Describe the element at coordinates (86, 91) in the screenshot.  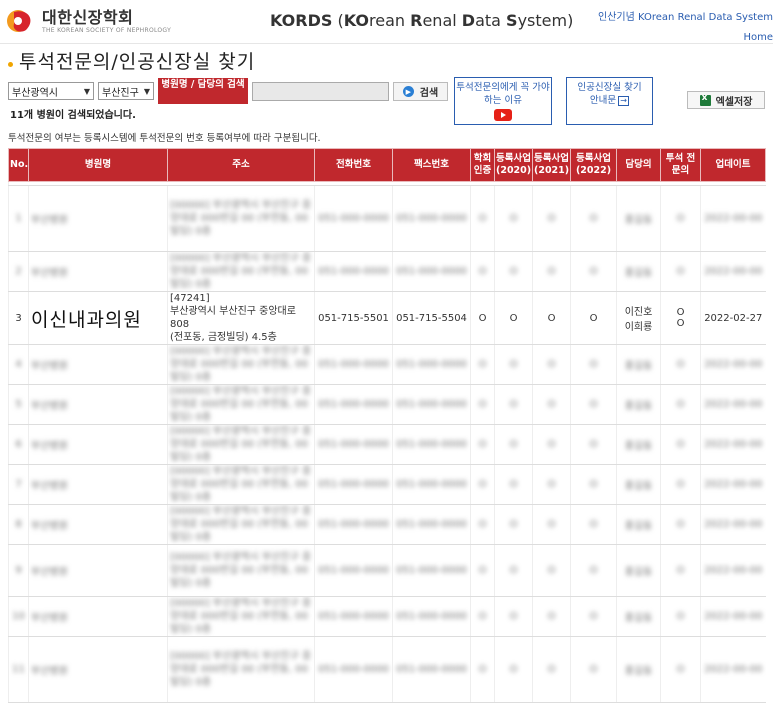
I see `chevron-down-icon: ▼` at that location.